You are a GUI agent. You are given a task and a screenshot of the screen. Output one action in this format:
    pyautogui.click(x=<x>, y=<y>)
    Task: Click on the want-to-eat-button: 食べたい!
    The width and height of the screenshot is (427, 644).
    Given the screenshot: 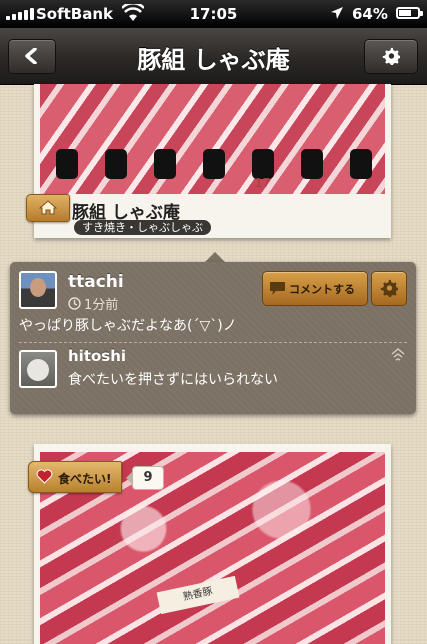 What is the action you would take?
    pyautogui.click(x=75, y=477)
    